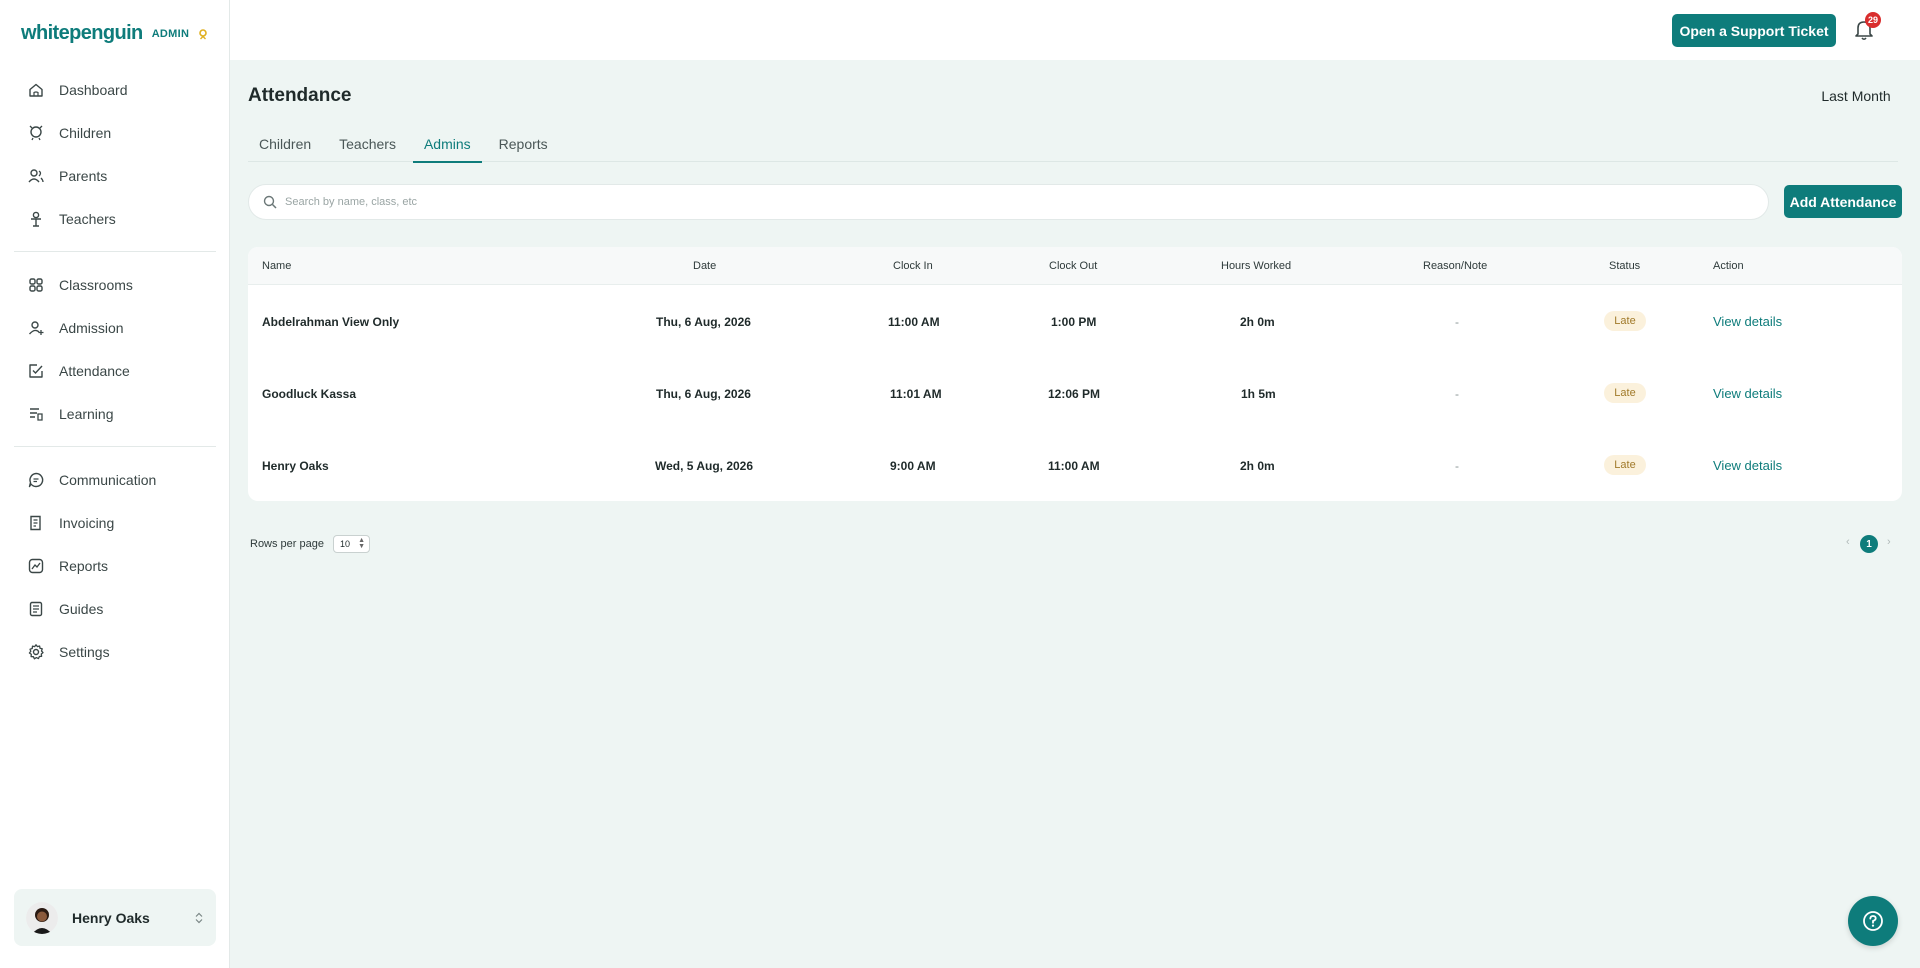 This screenshot has height=968, width=1920. I want to click on column-header-action: Action, so click(1728, 266).